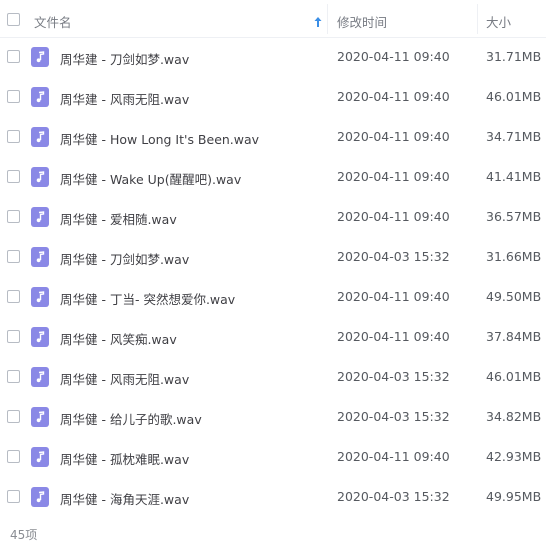 The image size is (546, 544). I want to click on file-name: 周华健 - 刀剑如梦.wav, so click(124, 258).